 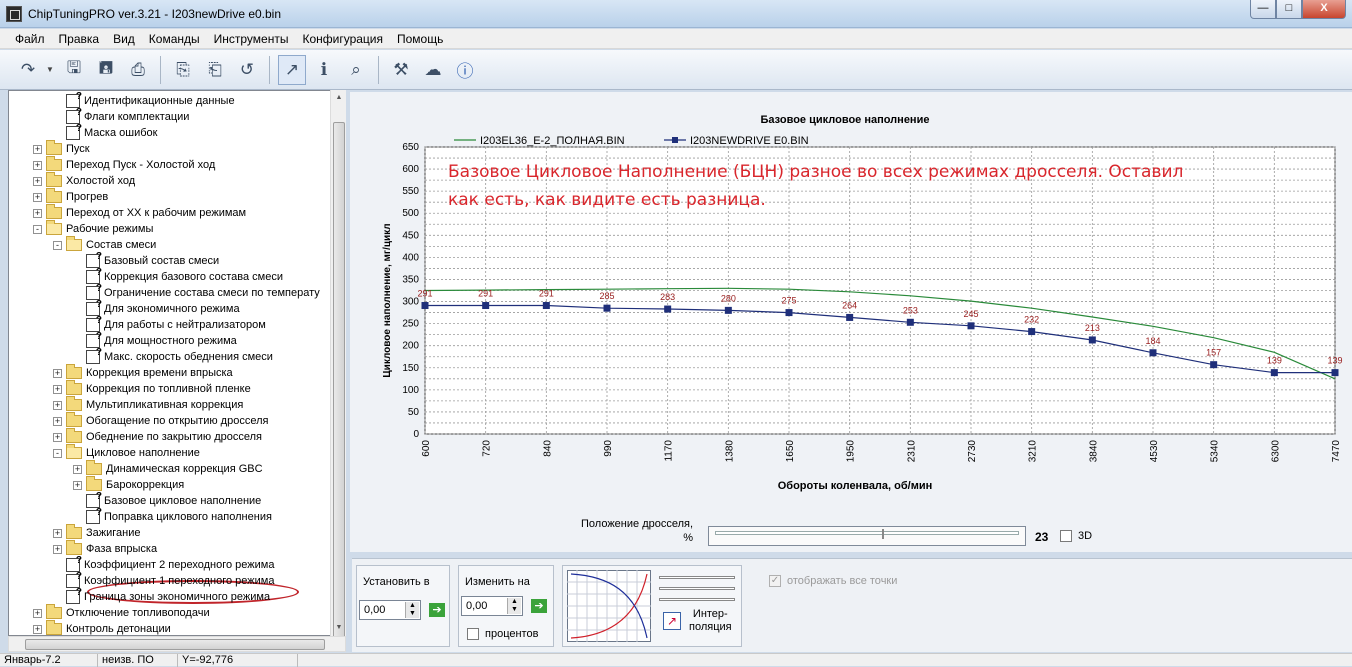 What do you see at coordinates (74, 70) in the screenshot?
I see `save-icon: 🖫` at bounding box center [74, 70].